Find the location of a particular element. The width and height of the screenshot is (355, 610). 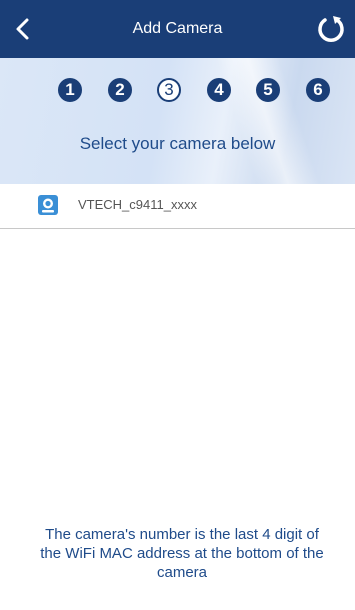

step-indicator: 1 2 3 4 5 6 is located at coordinates (177, 91).